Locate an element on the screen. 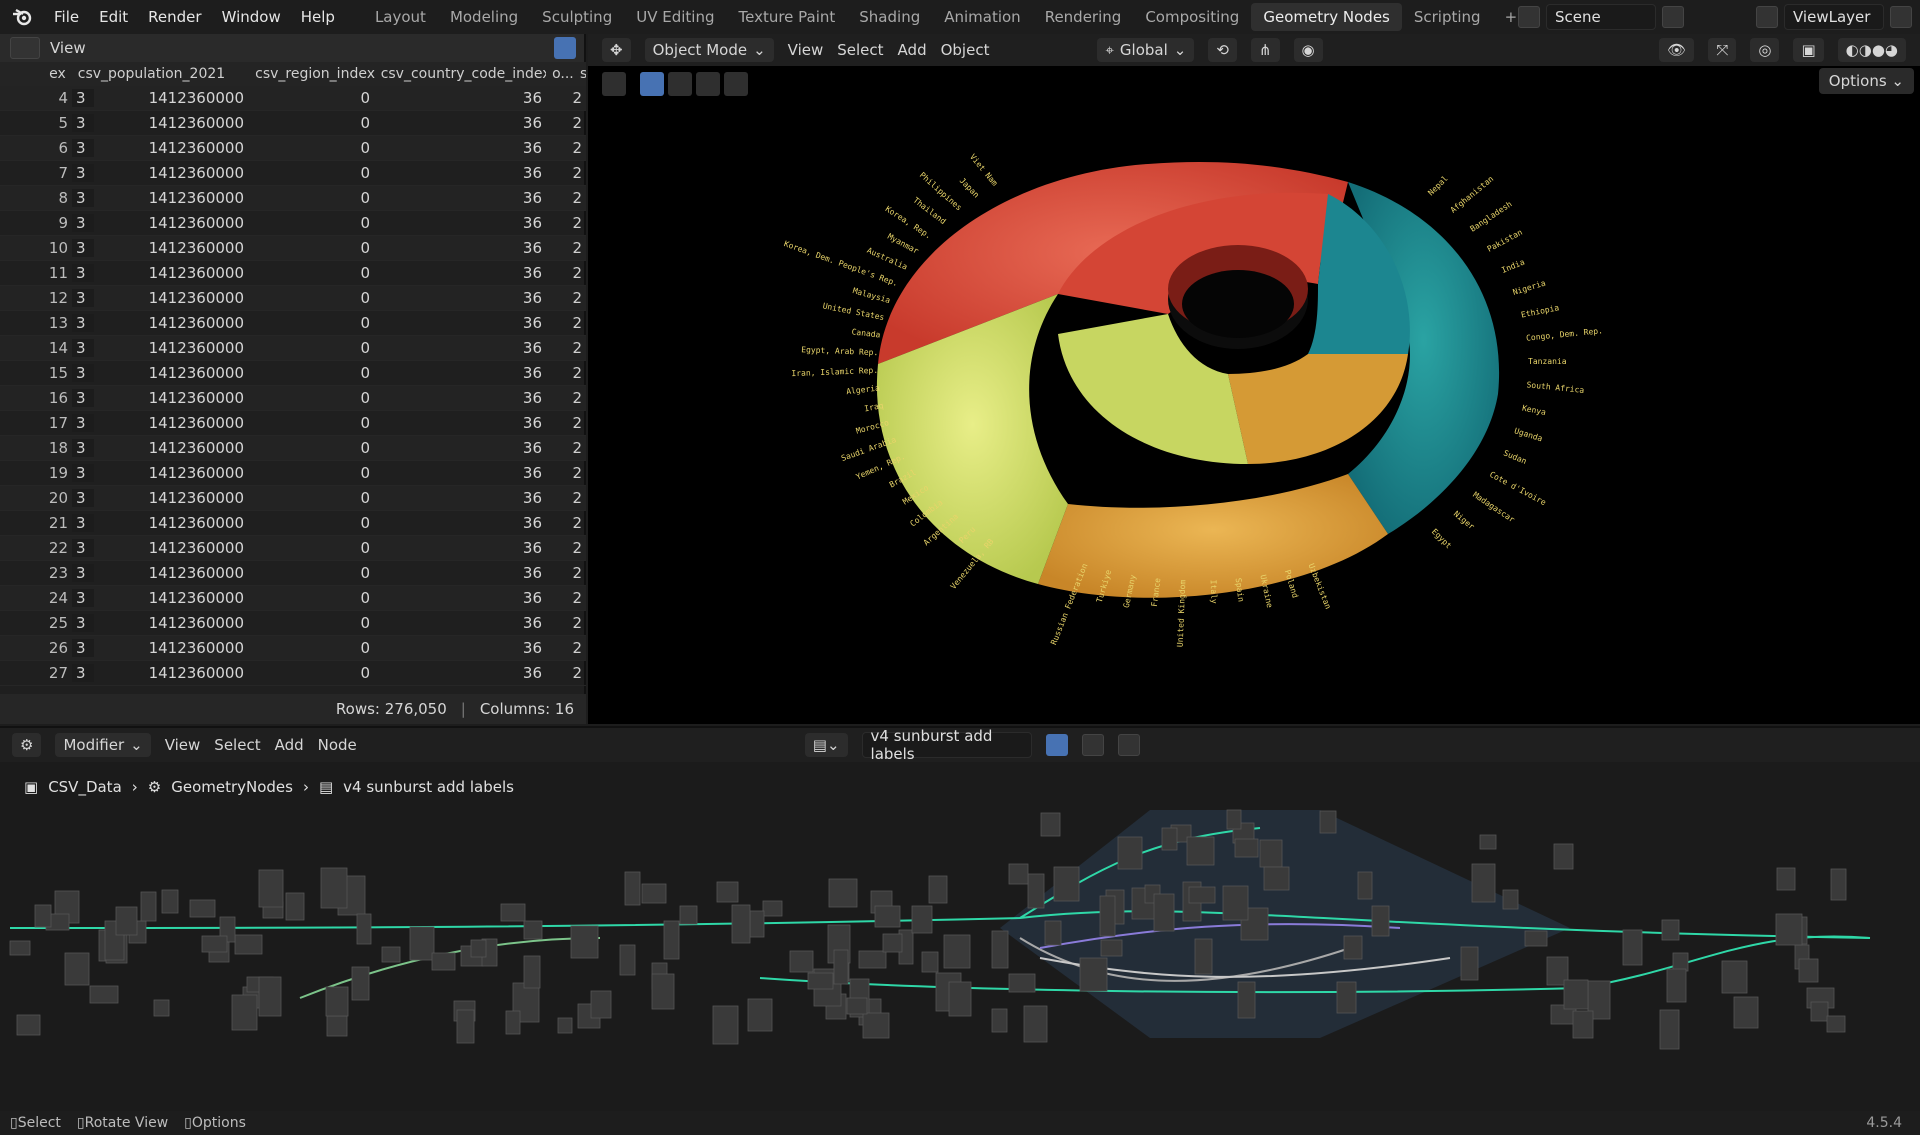 This screenshot has height=1135, width=1920. view-layer-icon is located at coordinates (1767, 17).